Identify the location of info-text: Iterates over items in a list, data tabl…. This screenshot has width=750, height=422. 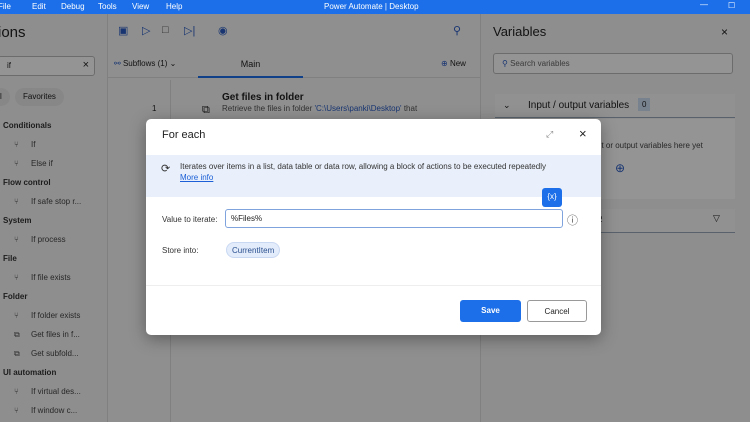
(363, 166).